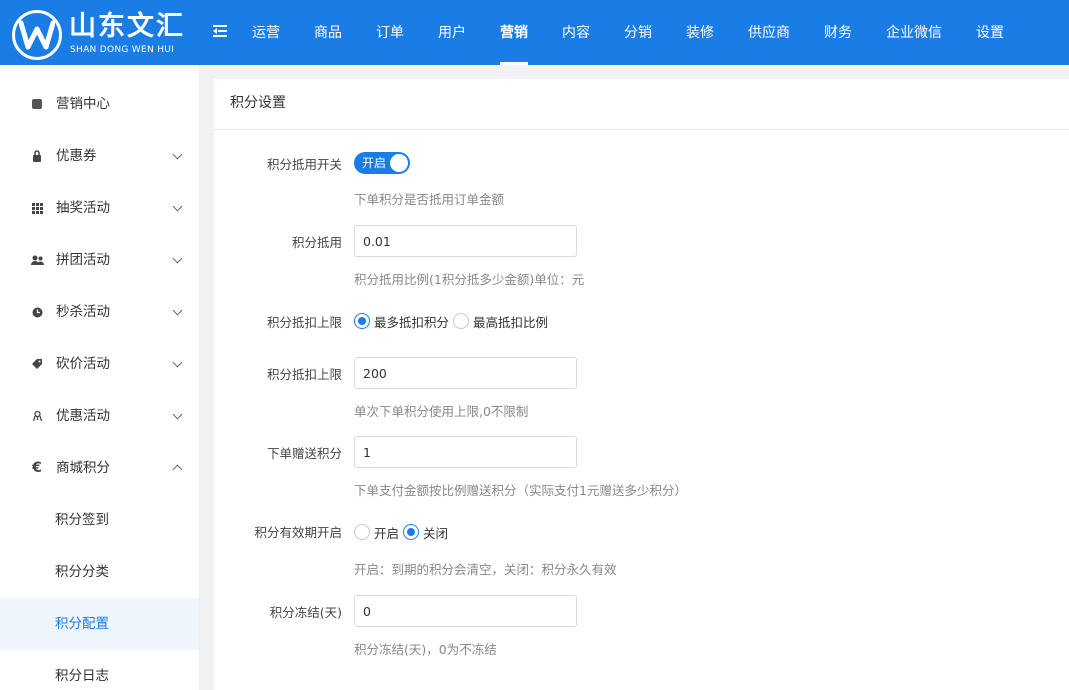 The height and width of the screenshot is (690, 1069). I want to click on deduct-limit-help: 单次下单积分使用上限,0不限制, so click(441, 411).